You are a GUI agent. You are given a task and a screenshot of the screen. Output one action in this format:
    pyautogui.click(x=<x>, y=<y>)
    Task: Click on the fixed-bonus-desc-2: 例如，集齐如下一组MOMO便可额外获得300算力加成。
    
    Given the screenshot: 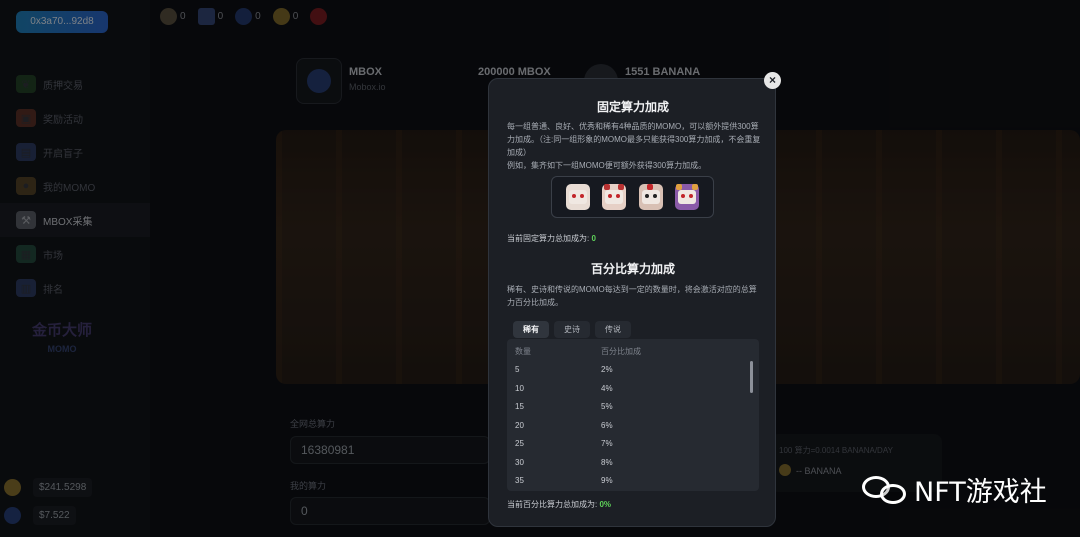 What is the action you would take?
    pyautogui.click(x=607, y=165)
    